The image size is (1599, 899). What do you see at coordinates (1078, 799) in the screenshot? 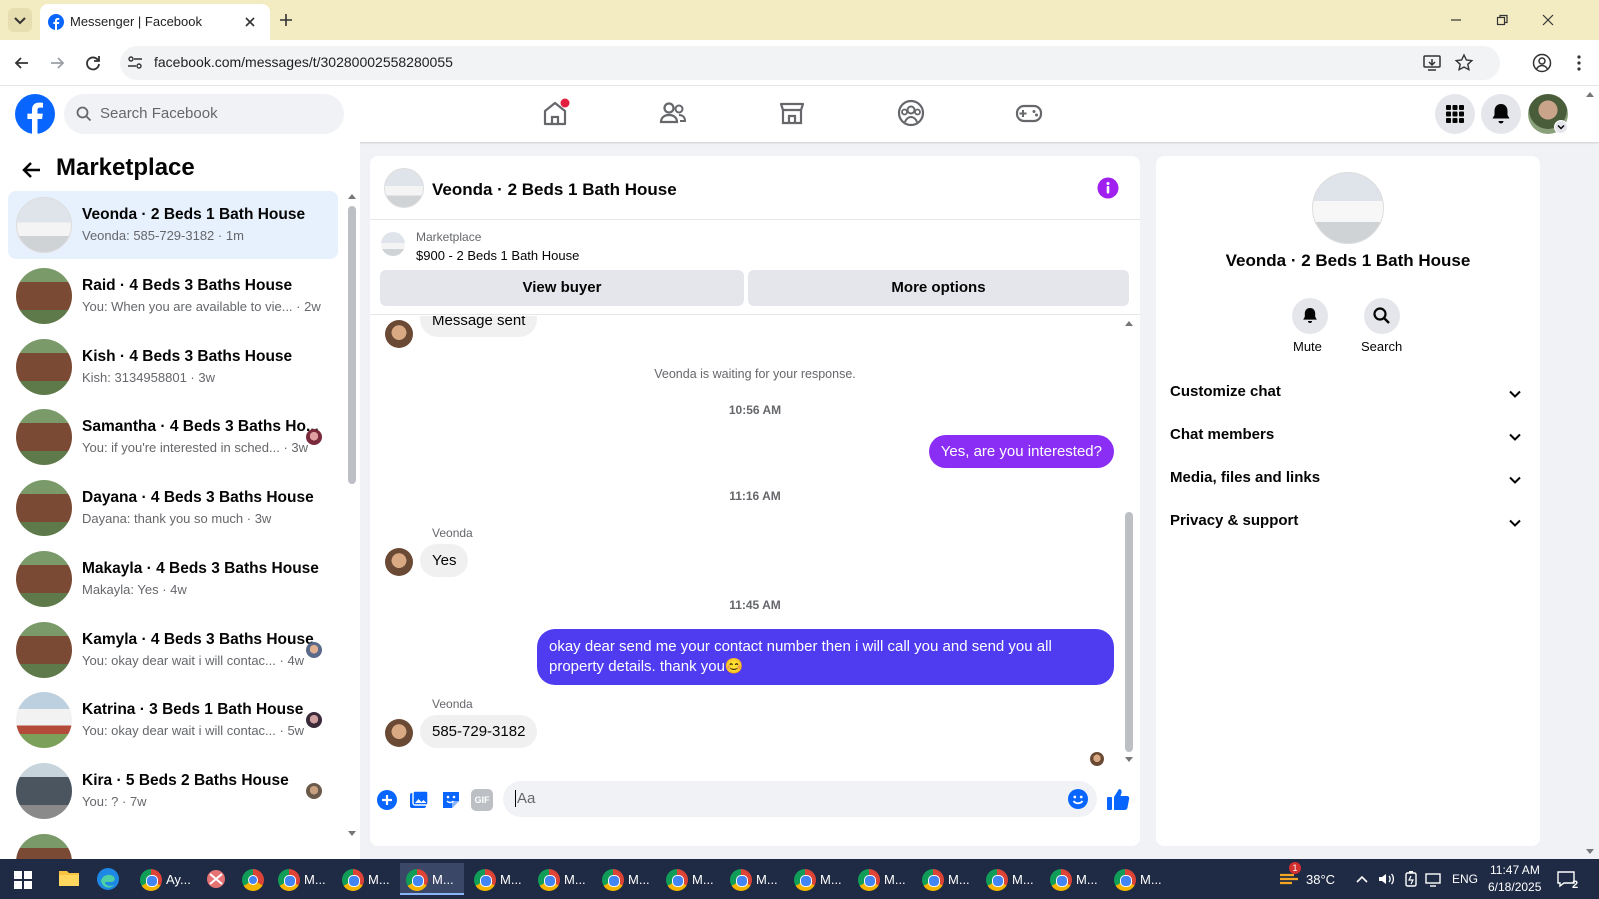
I see `emoji-icon` at bounding box center [1078, 799].